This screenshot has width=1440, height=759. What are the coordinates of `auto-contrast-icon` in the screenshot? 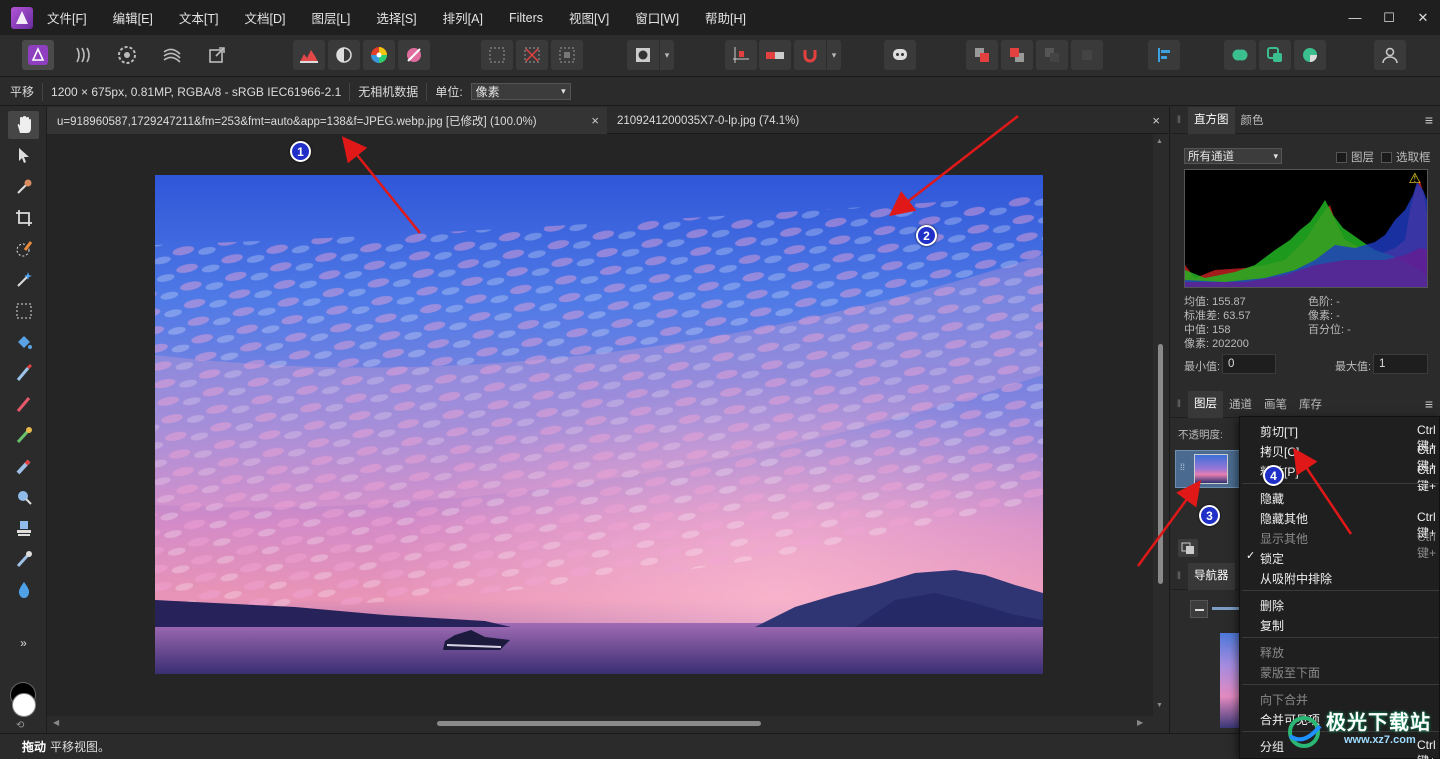 It's located at (344, 55).